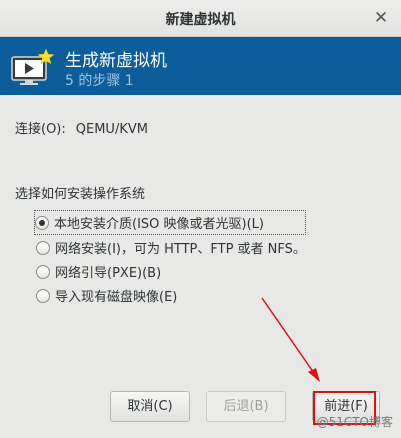  I want to click on back-button: 后退(B), so click(246, 406).